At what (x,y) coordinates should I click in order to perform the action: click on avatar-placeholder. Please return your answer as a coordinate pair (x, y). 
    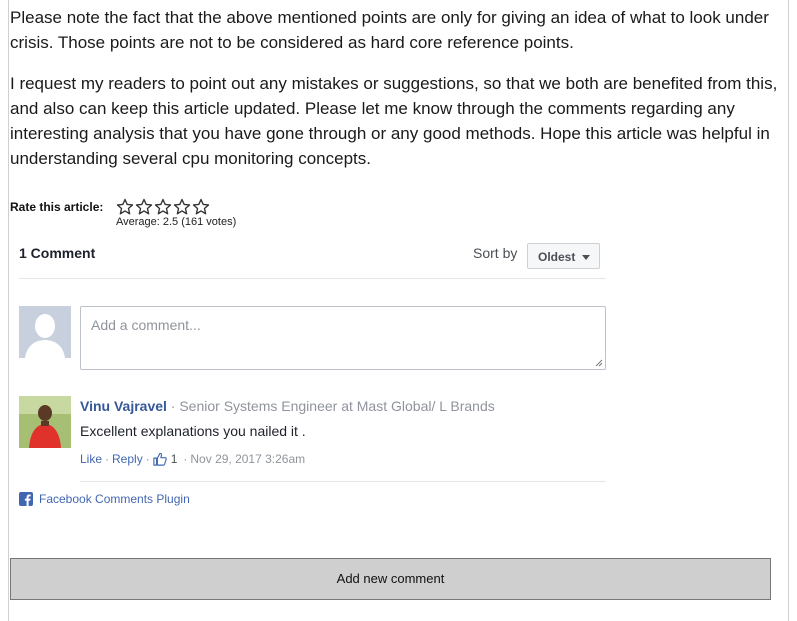
    Looking at the image, I should click on (45, 332).